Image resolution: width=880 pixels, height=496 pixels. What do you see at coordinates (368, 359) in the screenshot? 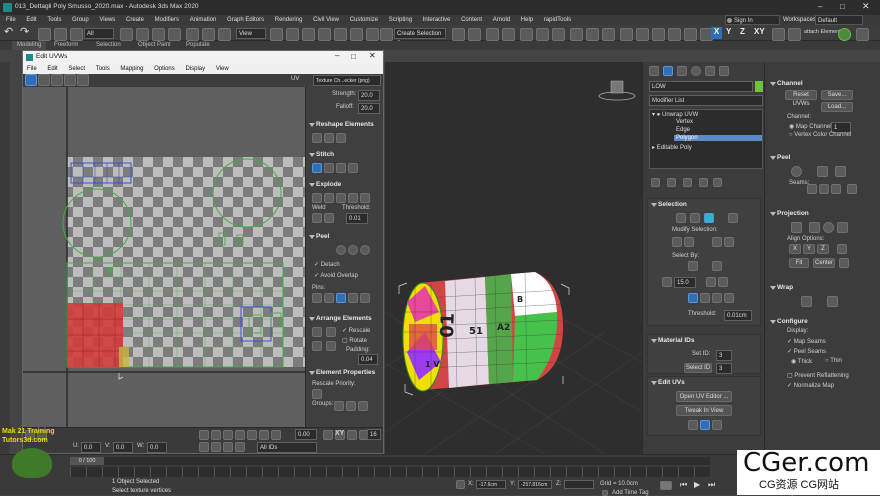
I see `padding-field: 0.04` at bounding box center [368, 359].